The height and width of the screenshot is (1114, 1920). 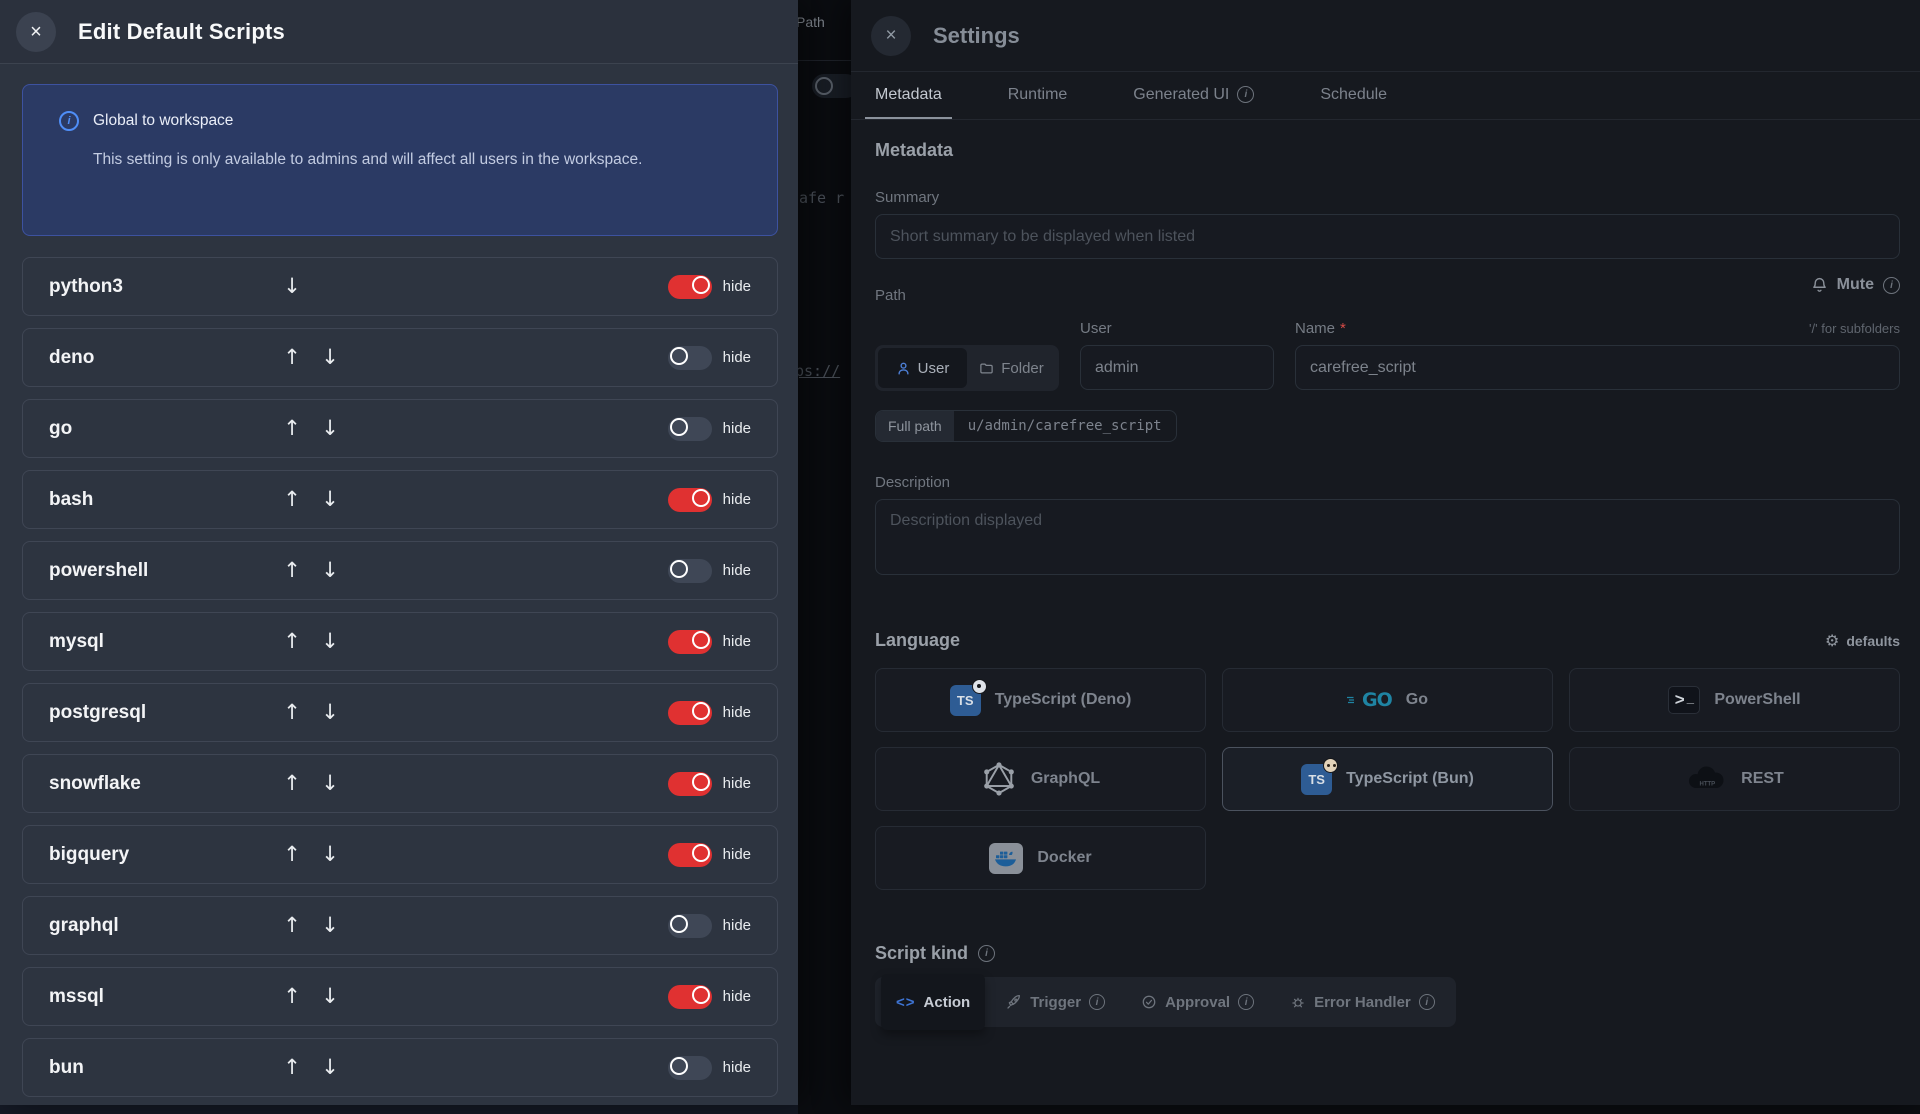 What do you see at coordinates (1038, 95) in the screenshot?
I see `tab: Runtime i` at bounding box center [1038, 95].